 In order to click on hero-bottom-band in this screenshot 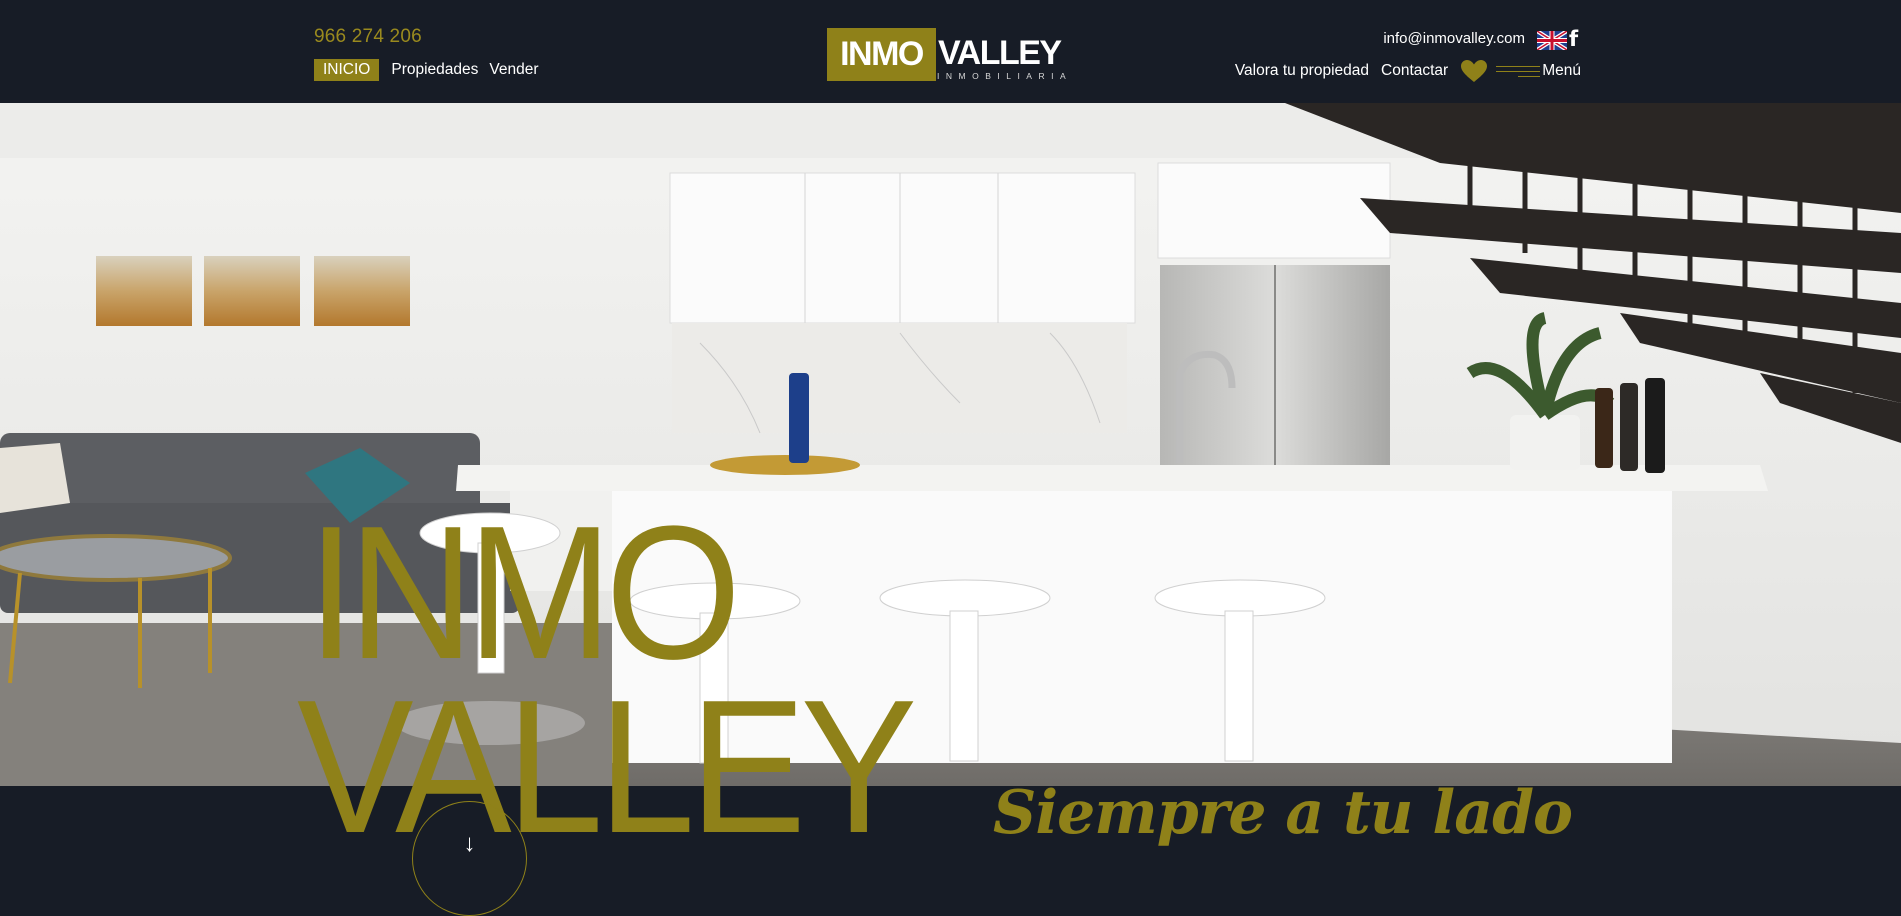, I will do `click(950, 848)`.